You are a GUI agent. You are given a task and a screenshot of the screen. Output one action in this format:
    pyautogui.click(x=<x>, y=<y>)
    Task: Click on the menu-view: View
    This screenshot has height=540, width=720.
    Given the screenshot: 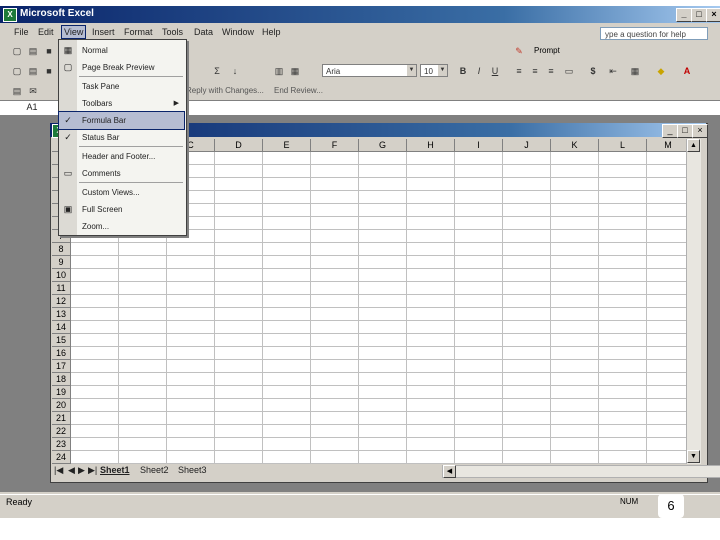 What is the action you would take?
    pyautogui.click(x=74, y=32)
    